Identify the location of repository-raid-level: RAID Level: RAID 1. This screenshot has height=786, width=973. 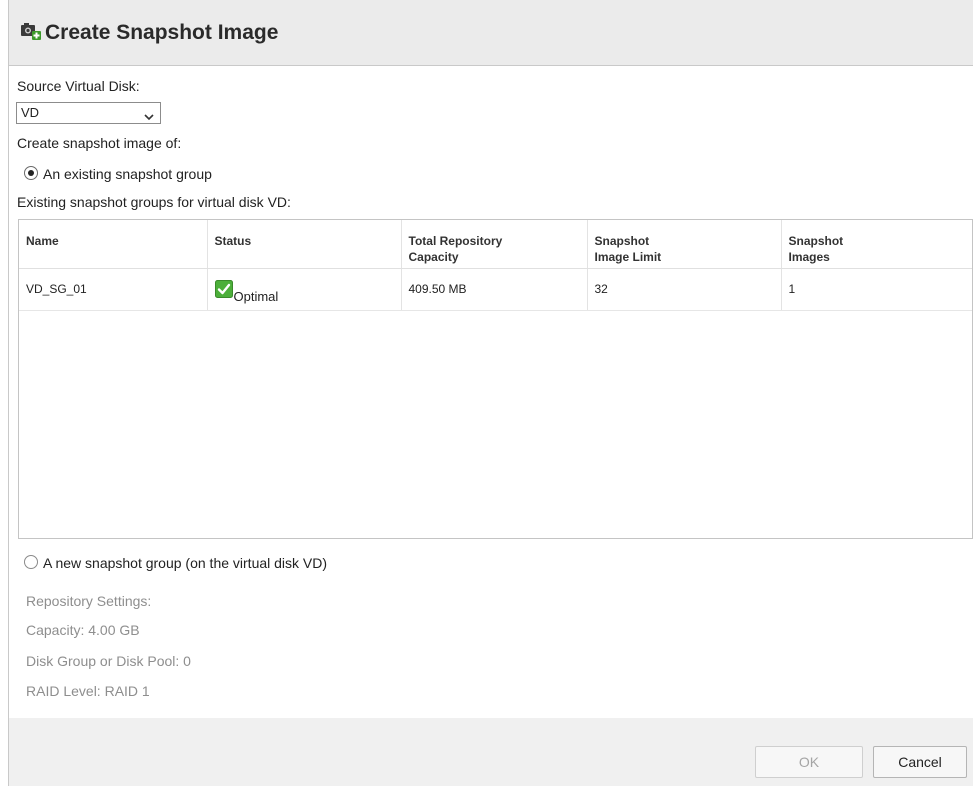
(88, 691).